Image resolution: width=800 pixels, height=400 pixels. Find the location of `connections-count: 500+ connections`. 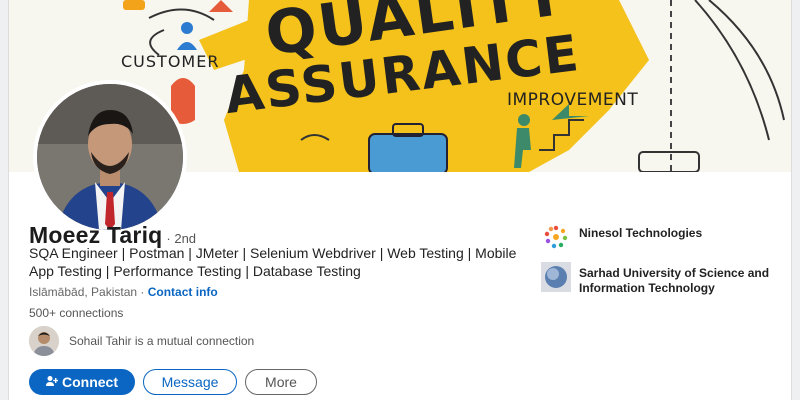

connections-count: 500+ connections is located at coordinates (76, 313).